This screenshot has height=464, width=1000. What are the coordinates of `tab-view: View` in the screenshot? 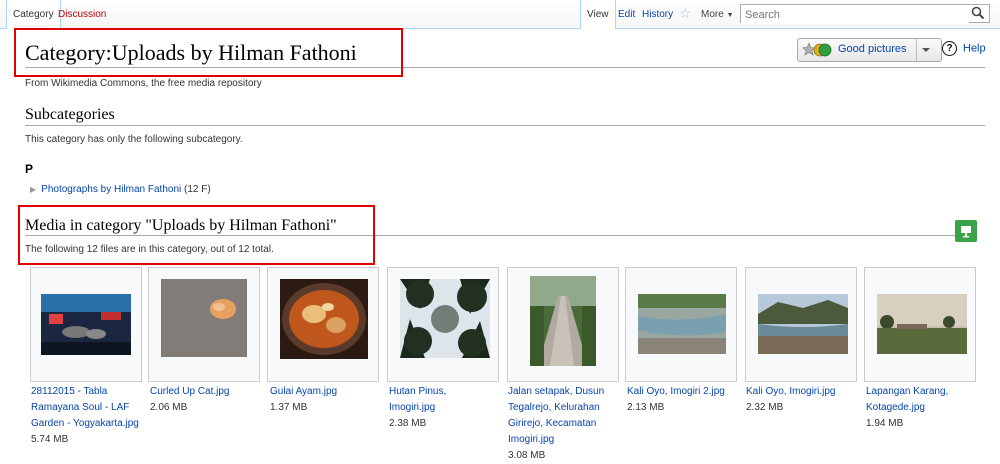 It's located at (598, 14).